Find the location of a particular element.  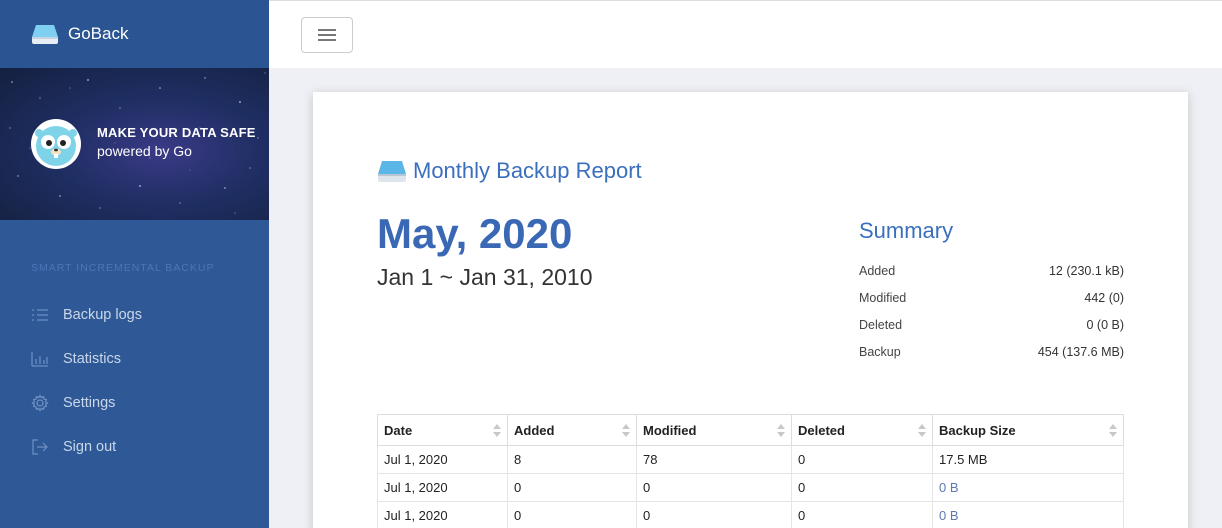

summary-label: Backup is located at coordinates (880, 352).